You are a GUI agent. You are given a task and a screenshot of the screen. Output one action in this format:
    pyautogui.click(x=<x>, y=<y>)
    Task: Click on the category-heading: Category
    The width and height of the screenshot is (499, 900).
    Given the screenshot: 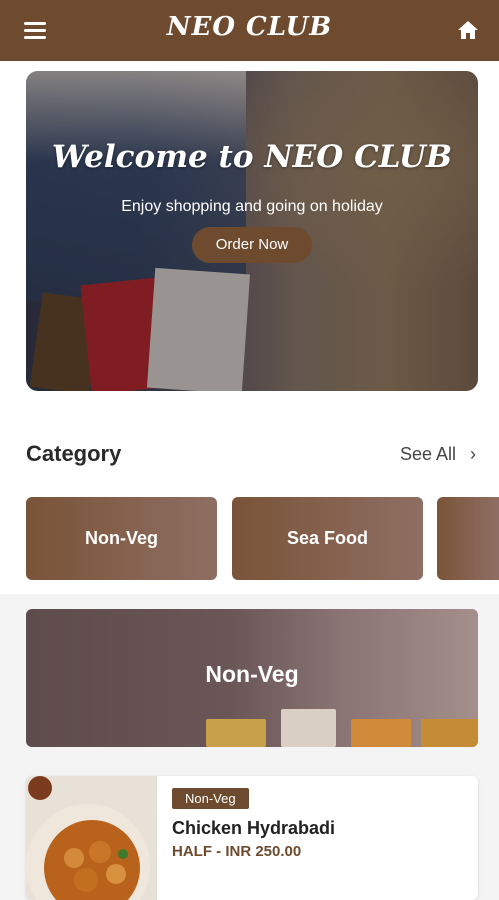 What is the action you would take?
    pyautogui.click(x=74, y=453)
    